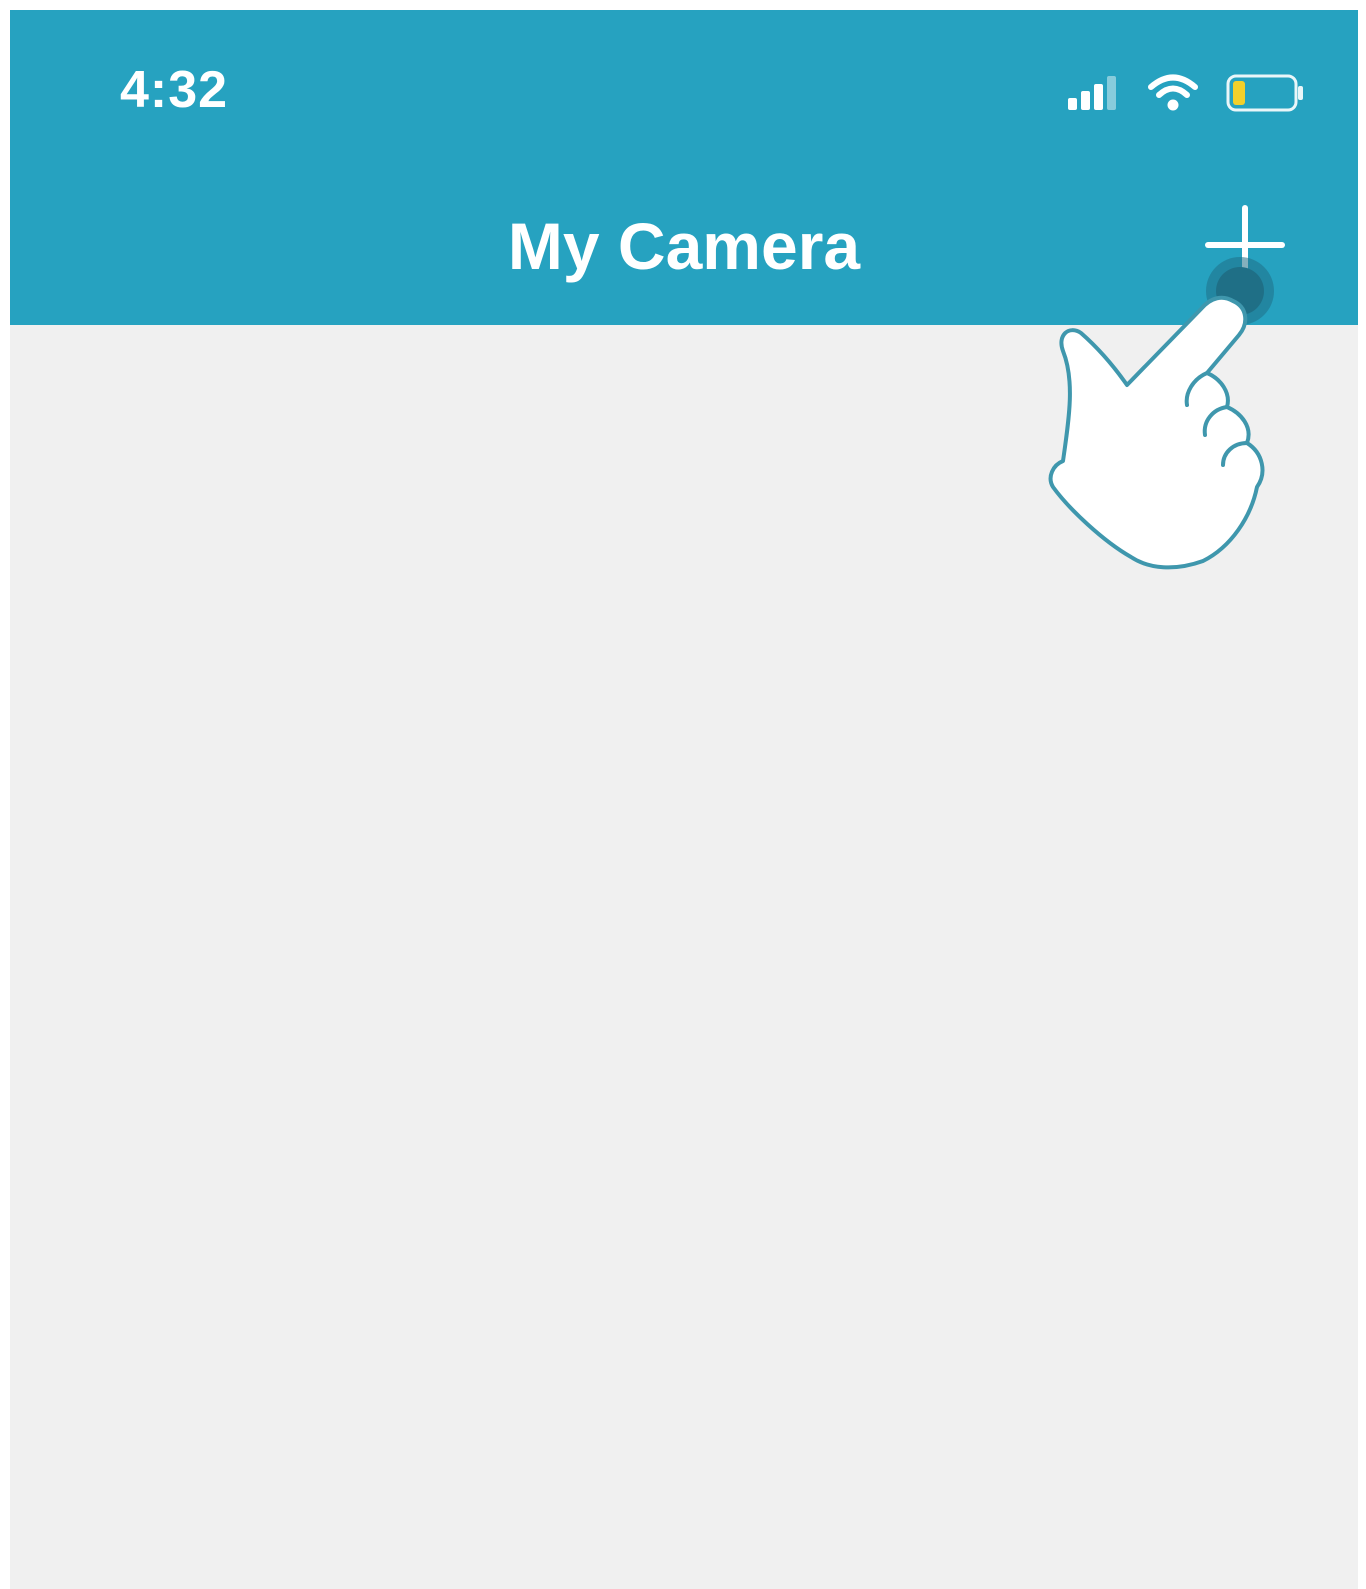  I want to click on status-icons, so click(1187, 95).